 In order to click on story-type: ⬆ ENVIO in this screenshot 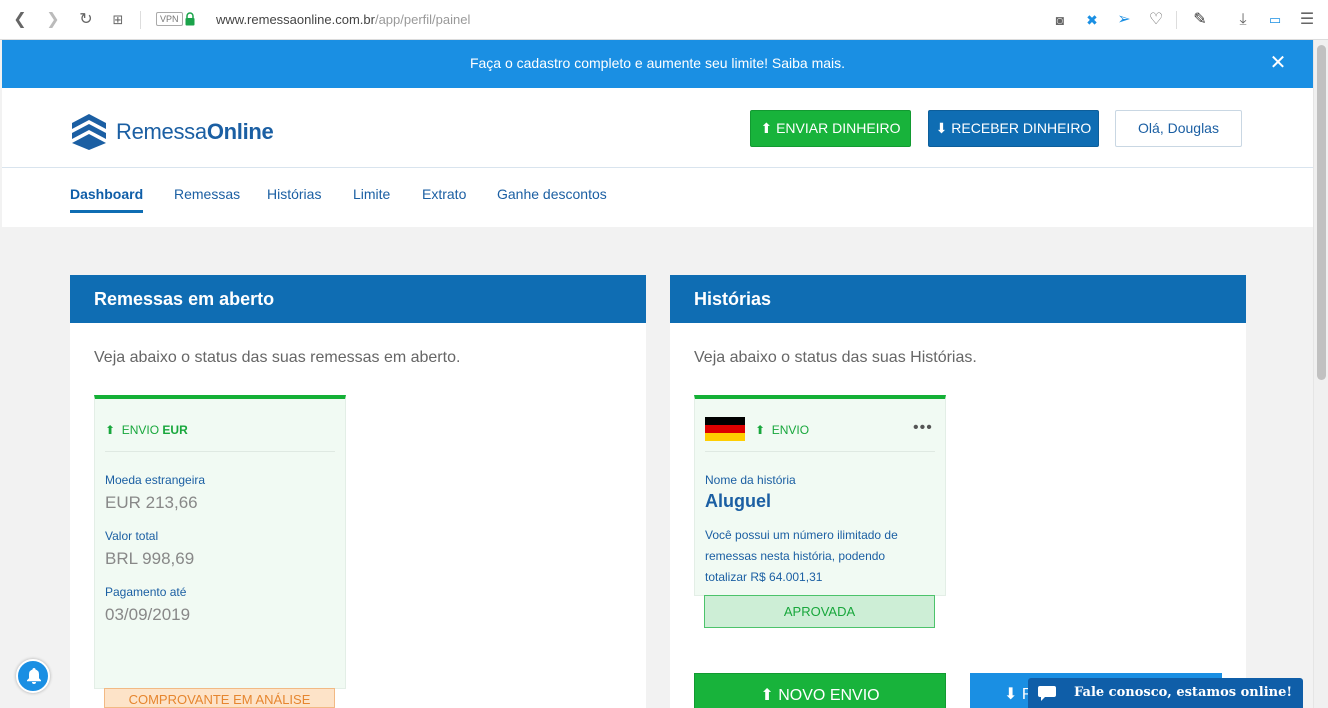, I will do `click(782, 430)`.